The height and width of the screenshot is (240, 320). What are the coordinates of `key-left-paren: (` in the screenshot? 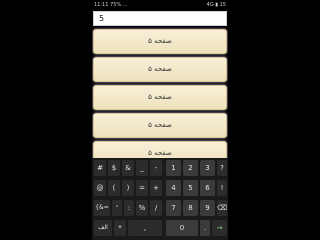 It's located at (114, 188).